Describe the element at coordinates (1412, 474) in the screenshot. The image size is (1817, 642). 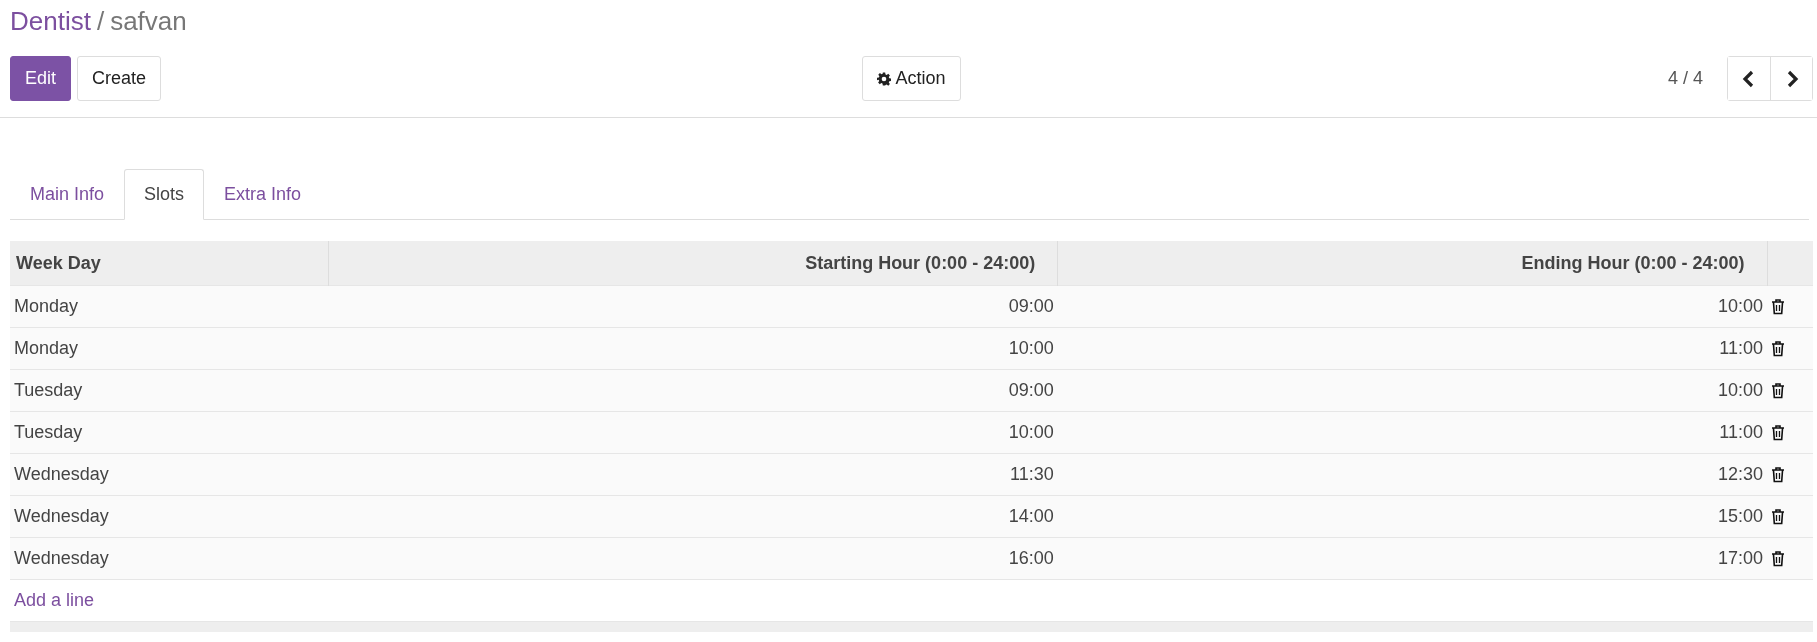
I see `table-cell: 12:30` at that location.